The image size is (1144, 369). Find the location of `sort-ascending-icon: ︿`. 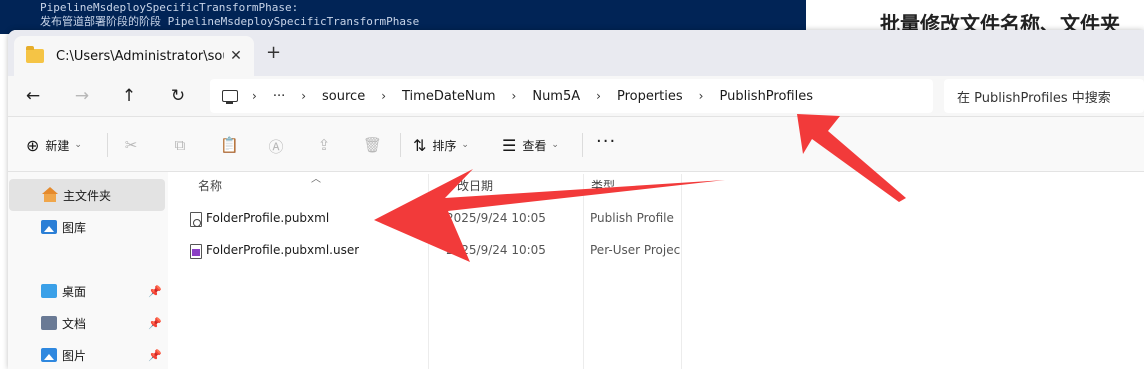

sort-ascending-icon: ︿ is located at coordinates (316, 179).